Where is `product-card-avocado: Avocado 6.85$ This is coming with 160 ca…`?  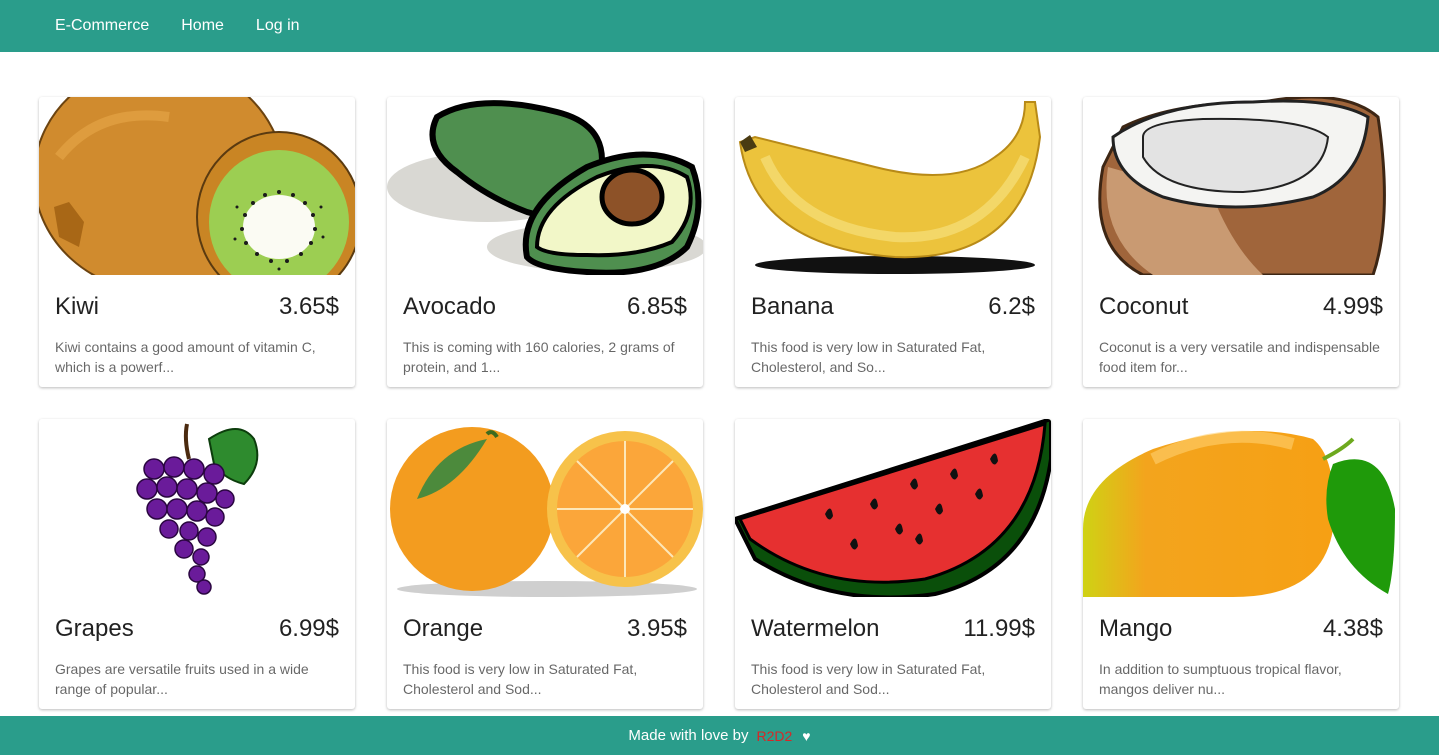 product-card-avocado: Avocado 6.85$ This is coming with 160 ca… is located at coordinates (545, 242).